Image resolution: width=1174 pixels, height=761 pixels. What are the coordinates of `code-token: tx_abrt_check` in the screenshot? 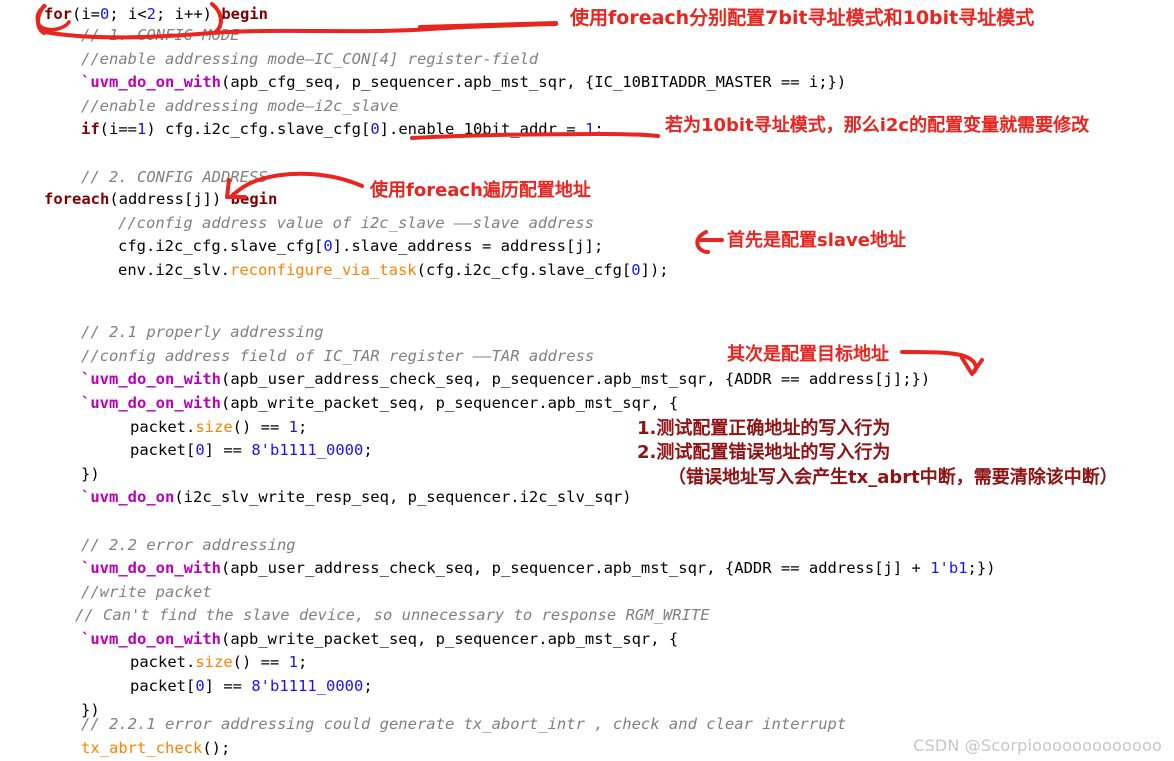 It's located at (142, 748).